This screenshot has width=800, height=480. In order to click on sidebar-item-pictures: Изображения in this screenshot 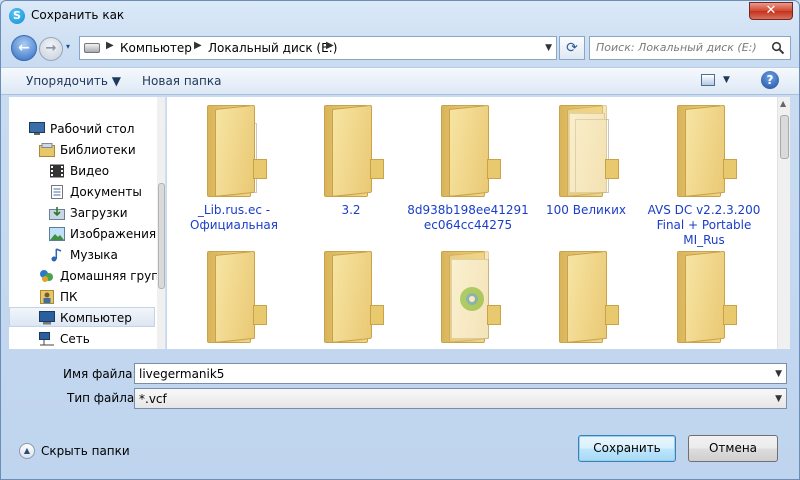, I will do `click(83, 234)`.